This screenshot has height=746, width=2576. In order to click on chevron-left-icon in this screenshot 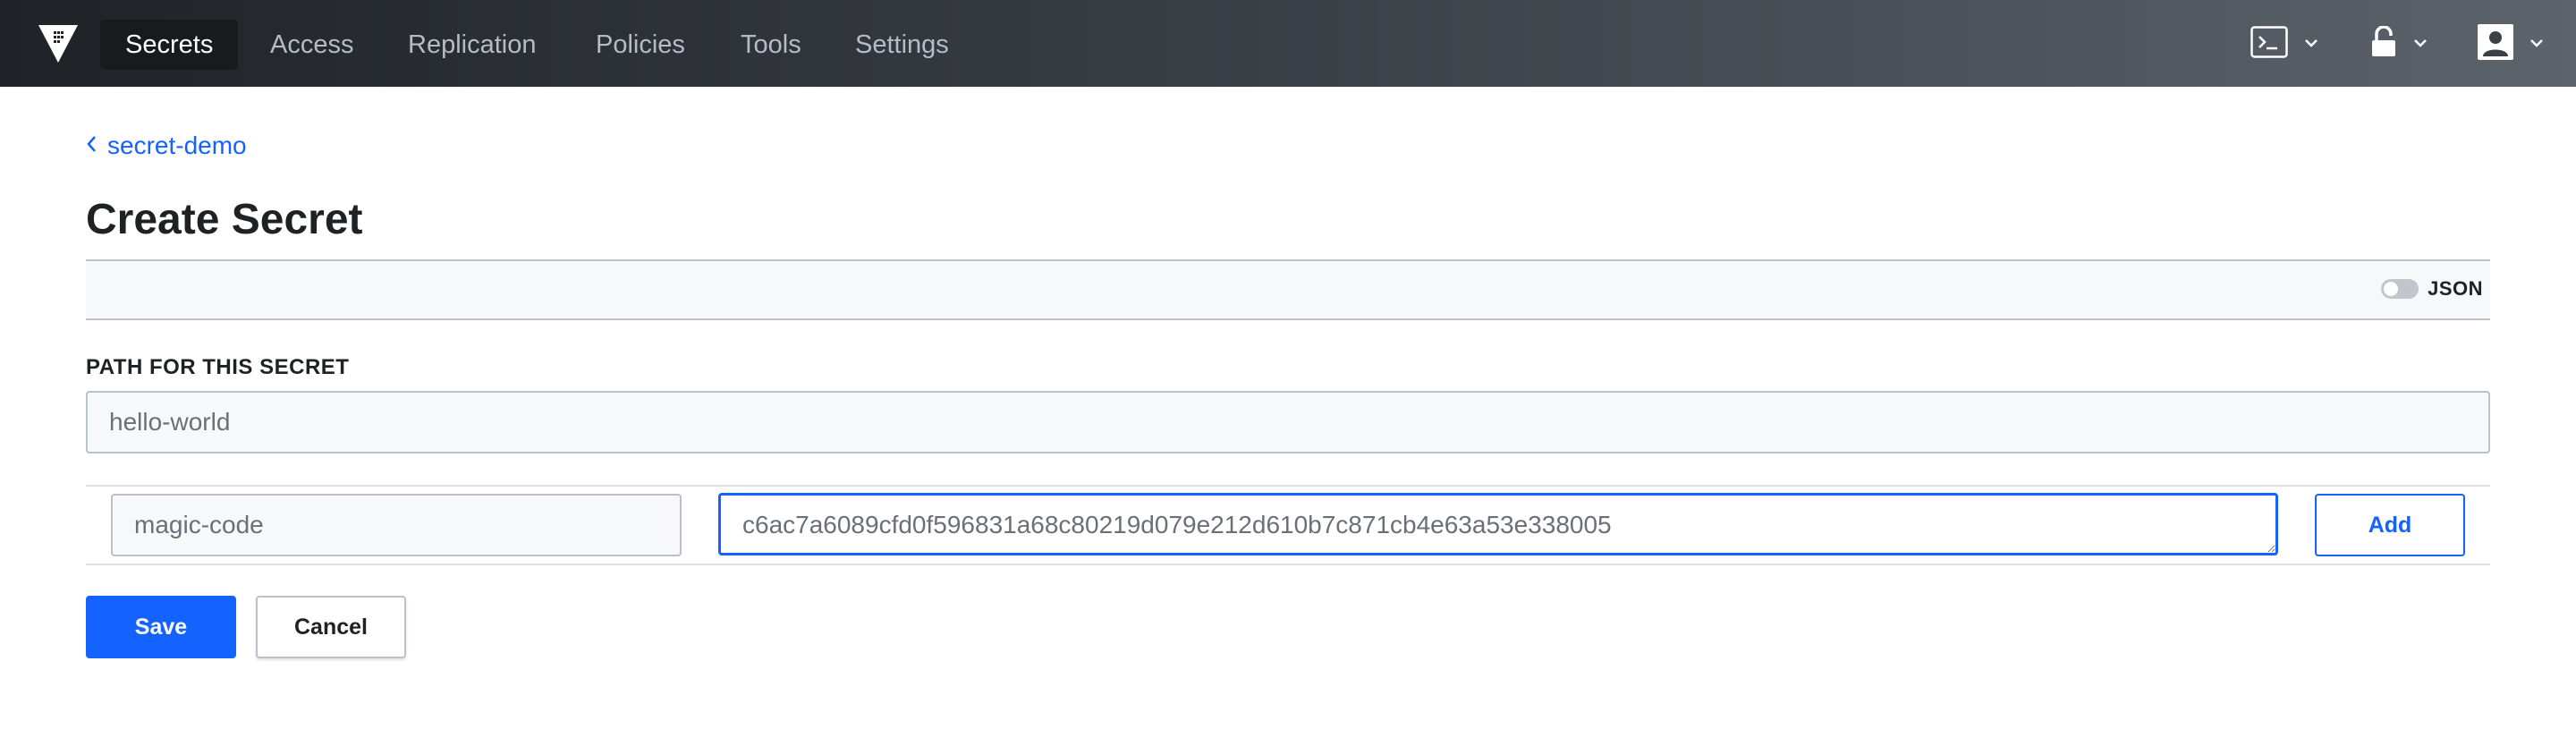, I will do `click(91, 146)`.